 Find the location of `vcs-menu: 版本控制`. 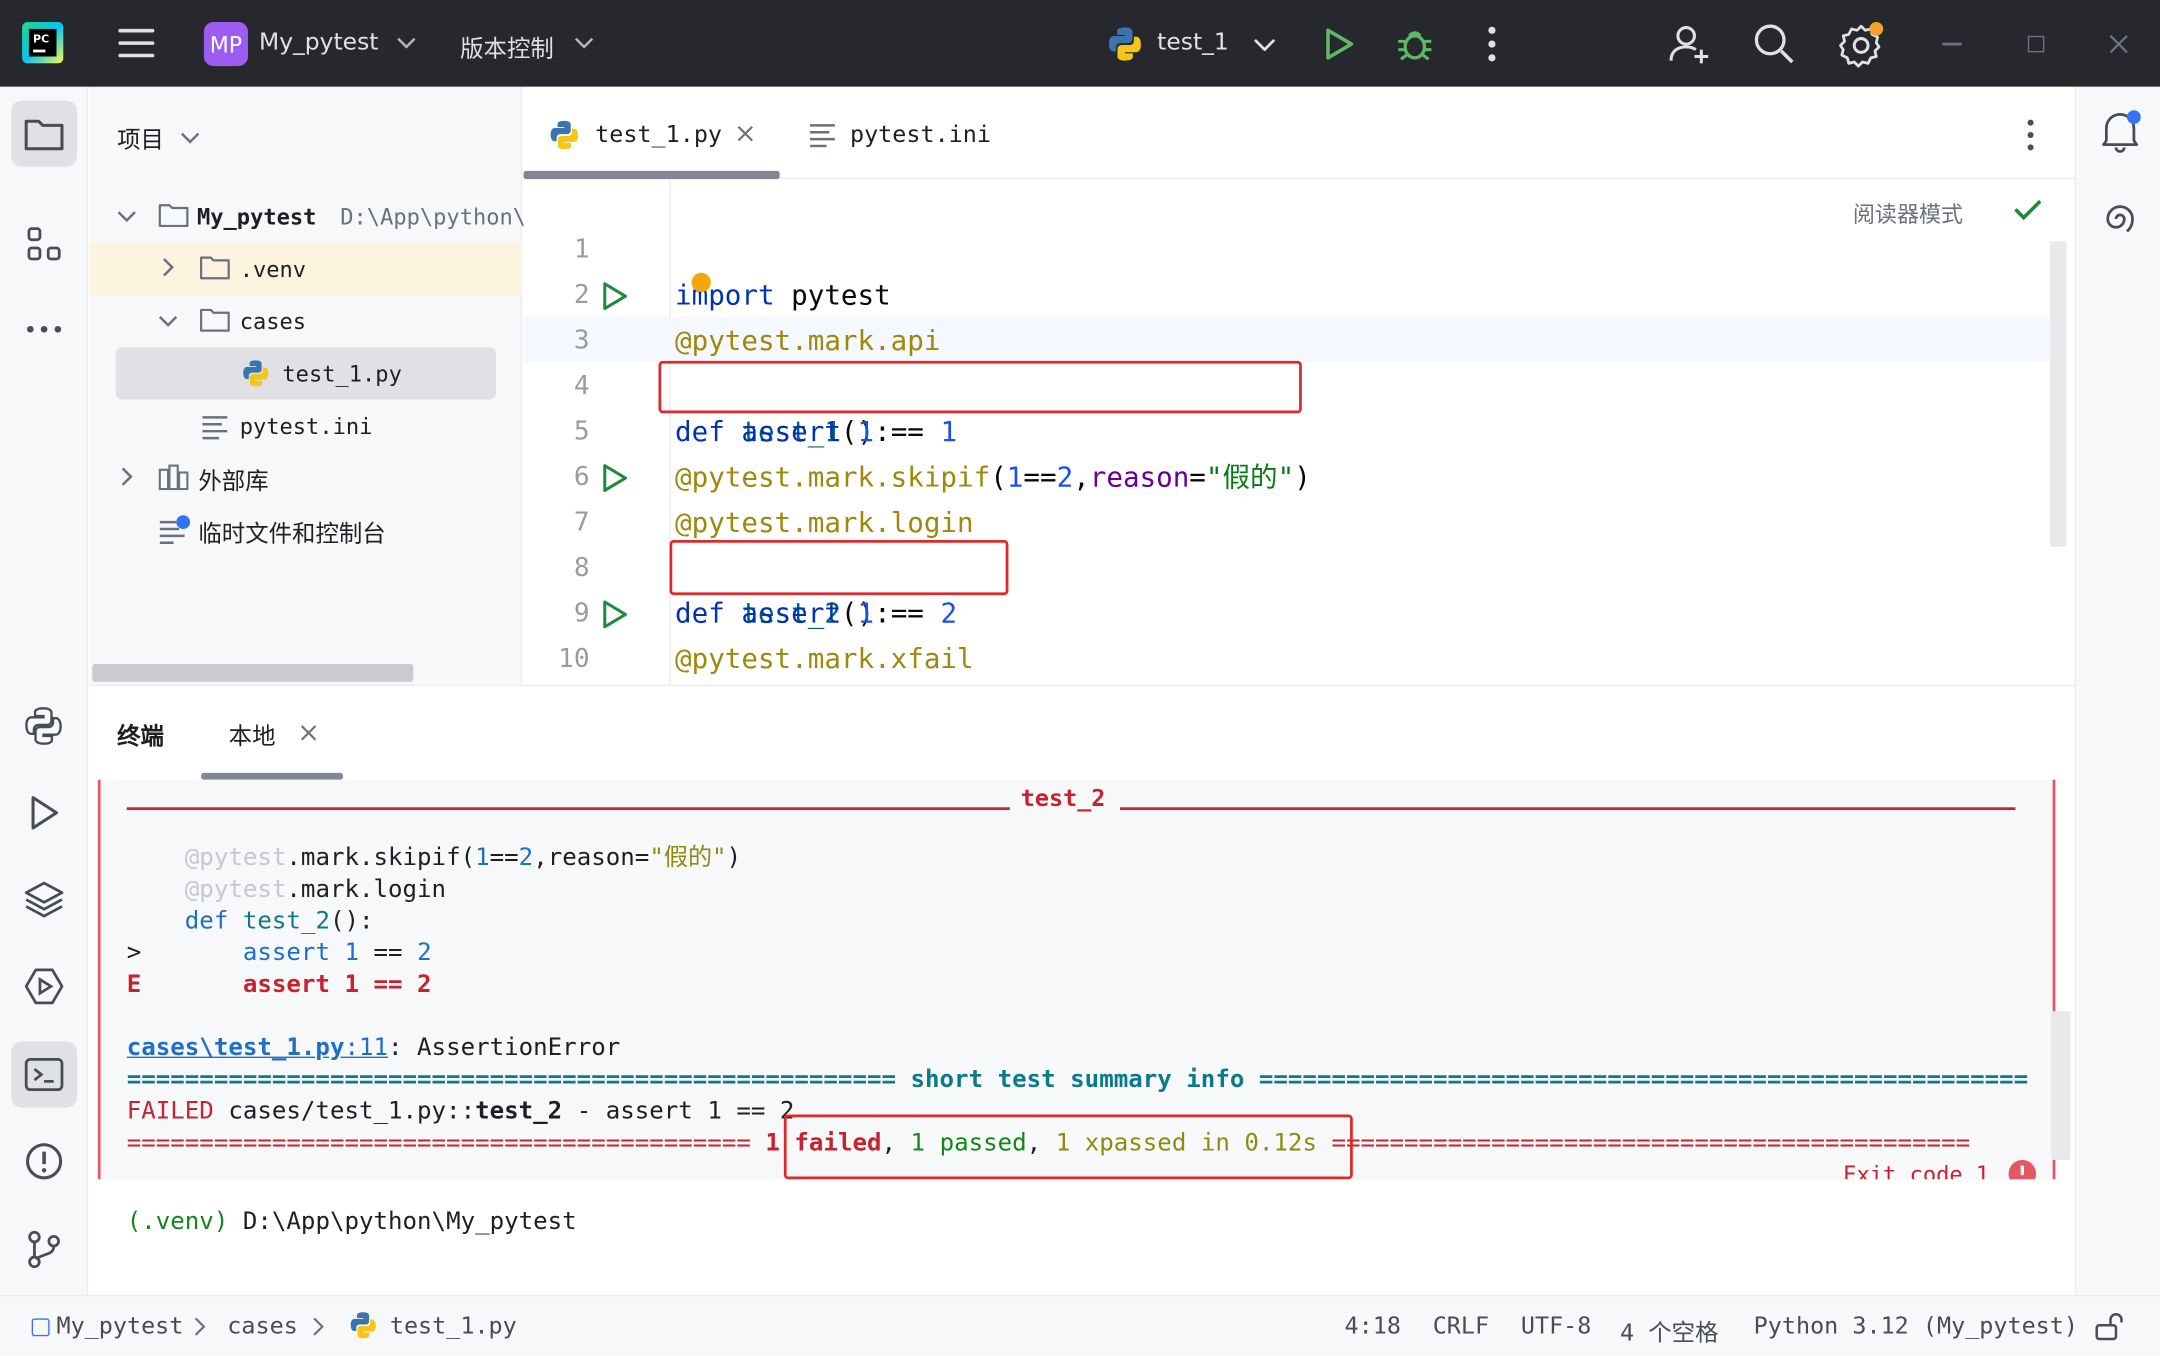

vcs-menu: 版本控制 is located at coordinates (507, 46).